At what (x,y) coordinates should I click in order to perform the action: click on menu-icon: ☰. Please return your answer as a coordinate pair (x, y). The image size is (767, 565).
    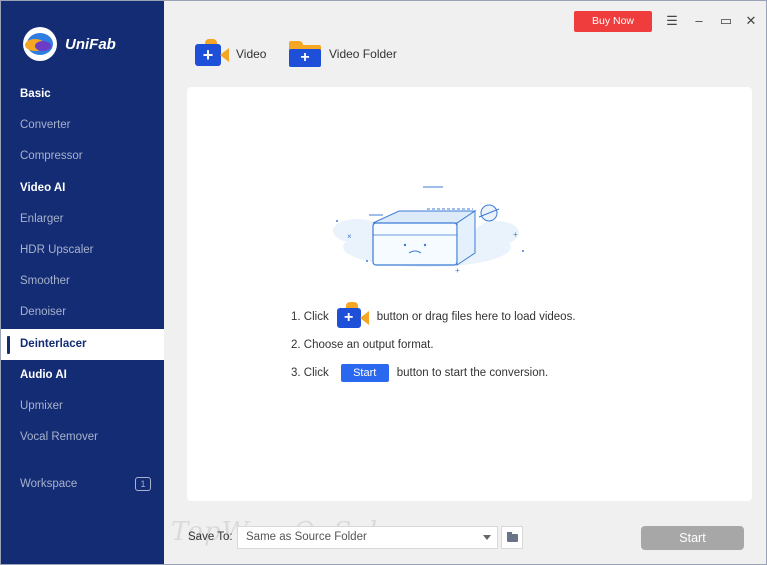
    Looking at the image, I should click on (672, 21).